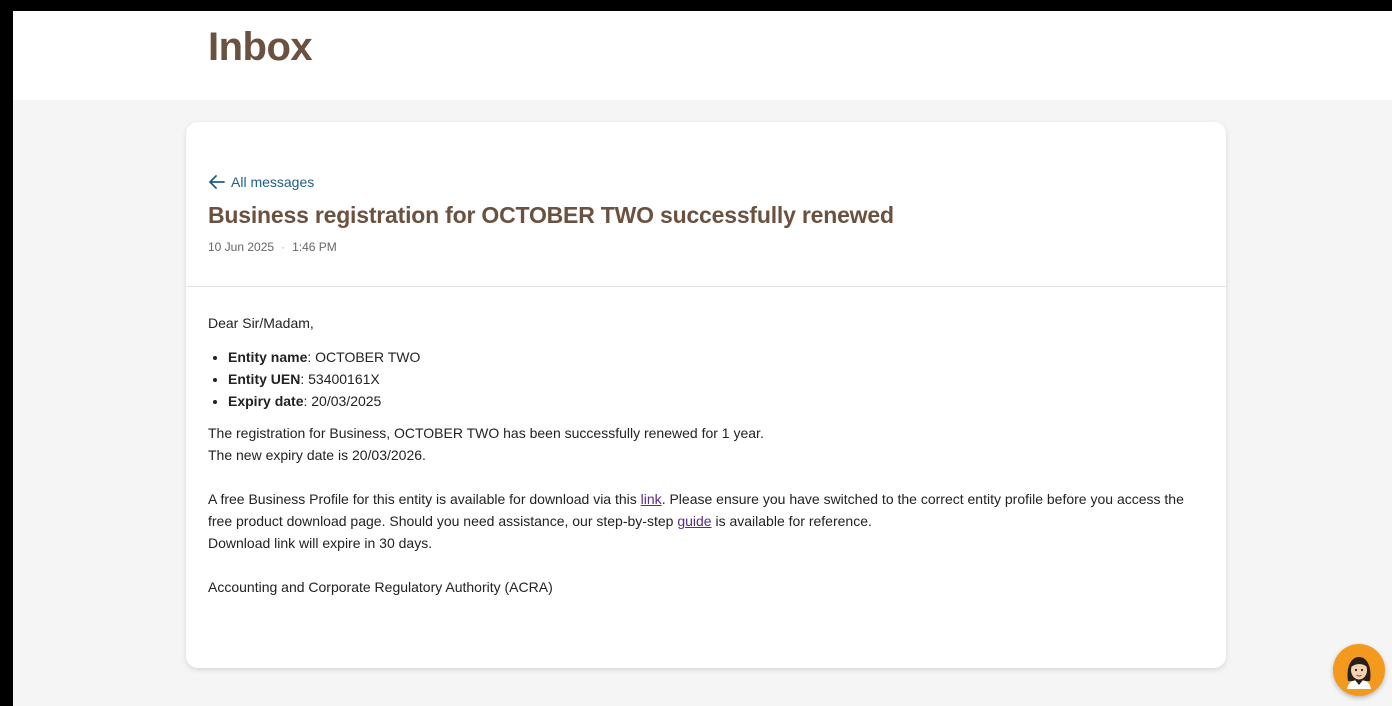  What do you see at coordinates (694, 521) in the screenshot?
I see `guide-link: guide` at bounding box center [694, 521].